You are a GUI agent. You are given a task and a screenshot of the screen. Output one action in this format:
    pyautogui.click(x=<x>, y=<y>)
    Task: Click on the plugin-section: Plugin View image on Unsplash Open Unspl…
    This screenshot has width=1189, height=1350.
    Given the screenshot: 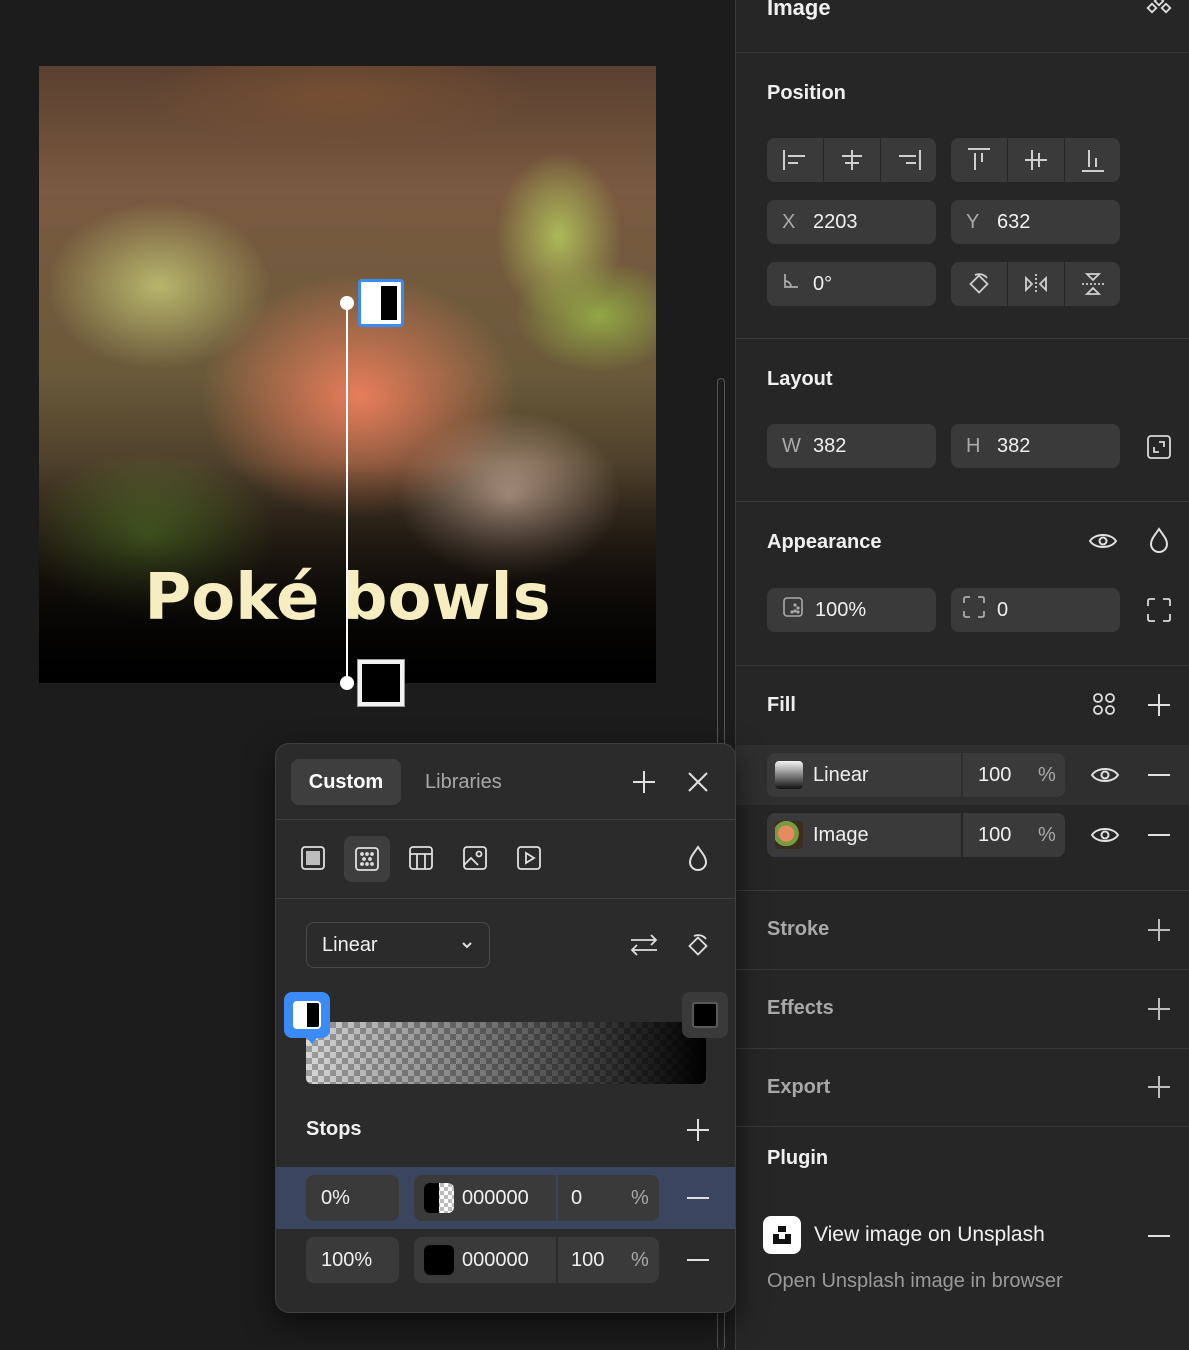 What is the action you would take?
    pyautogui.click(x=962, y=1238)
    